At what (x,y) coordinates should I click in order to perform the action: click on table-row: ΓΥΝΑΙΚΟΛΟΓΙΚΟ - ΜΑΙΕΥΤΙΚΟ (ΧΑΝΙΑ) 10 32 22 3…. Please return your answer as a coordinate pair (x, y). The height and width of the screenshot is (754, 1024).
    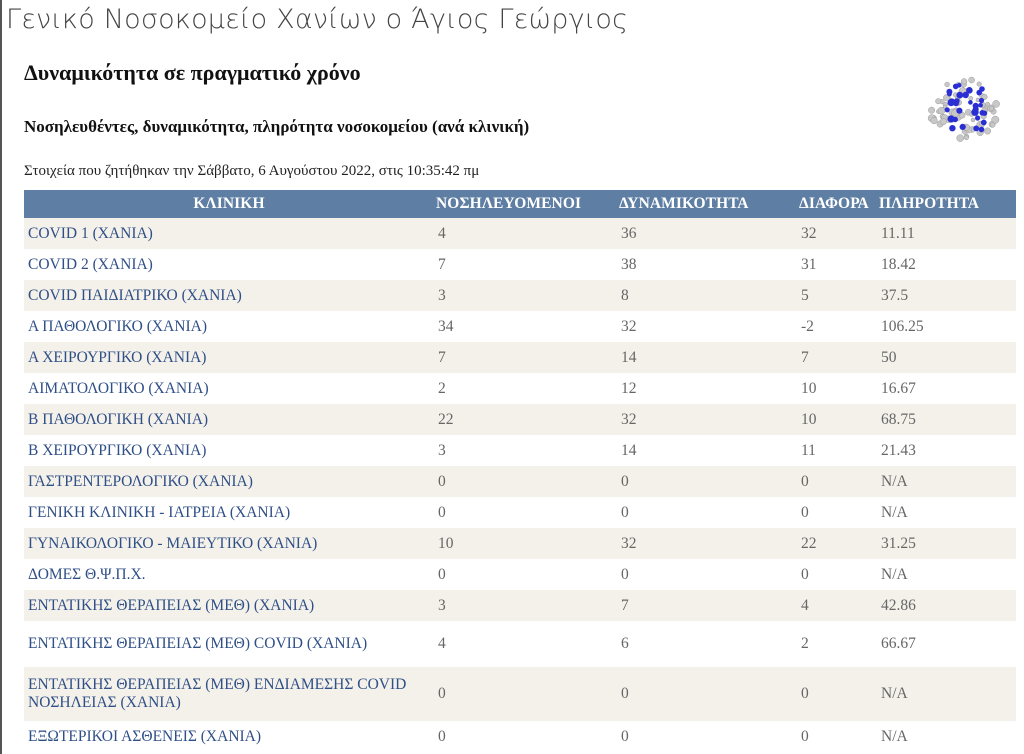
    Looking at the image, I should click on (520, 543).